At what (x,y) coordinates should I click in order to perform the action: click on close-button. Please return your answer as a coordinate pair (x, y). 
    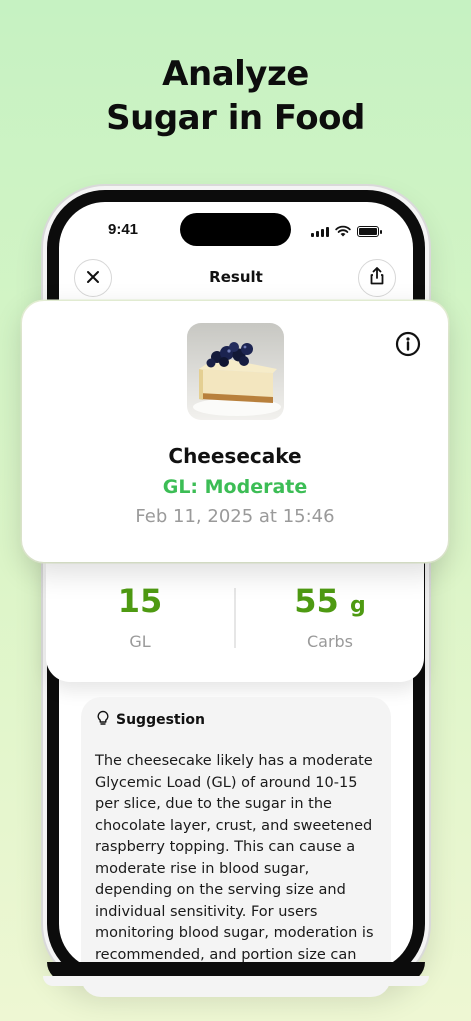
    Looking at the image, I should click on (93, 278).